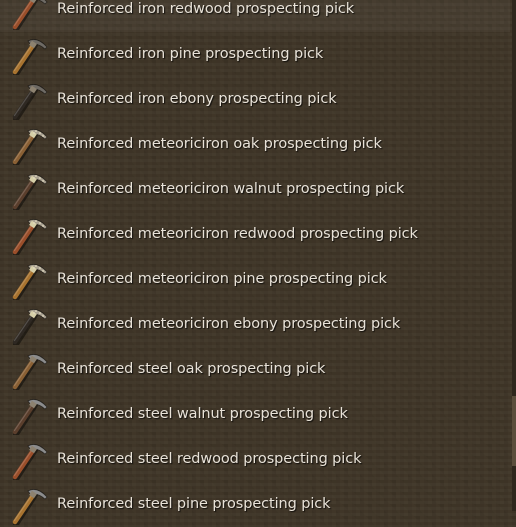 The width and height of the screenshot is (516, 527). Describe the element at coordinates (190, 54) in the screenshot. I see `item-label: Reinforced iron pine prospecting pick` at that location.